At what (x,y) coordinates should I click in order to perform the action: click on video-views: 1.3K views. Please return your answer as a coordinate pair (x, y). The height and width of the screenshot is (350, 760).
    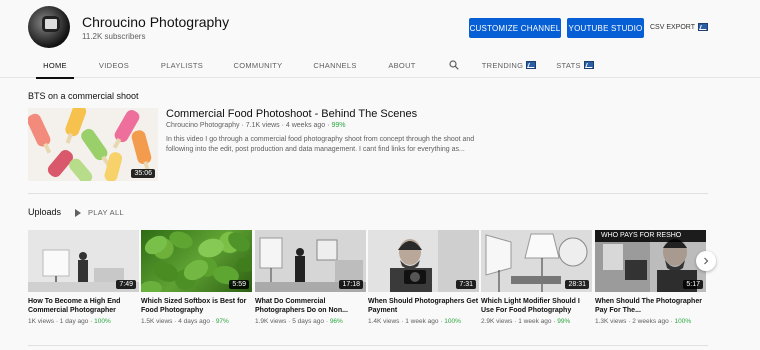
    Looking at the image, I should click on (611, 321).